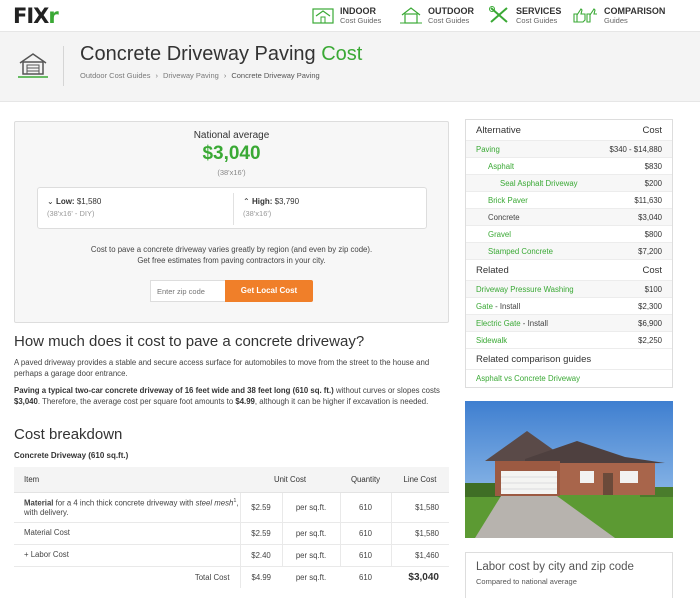 This screenshot has height=598, width=700. What do you see at coordinates (520, 251) in the screenshot?
I see `alternative-name: Stamped Concrete` at bounding box center [520, 251].